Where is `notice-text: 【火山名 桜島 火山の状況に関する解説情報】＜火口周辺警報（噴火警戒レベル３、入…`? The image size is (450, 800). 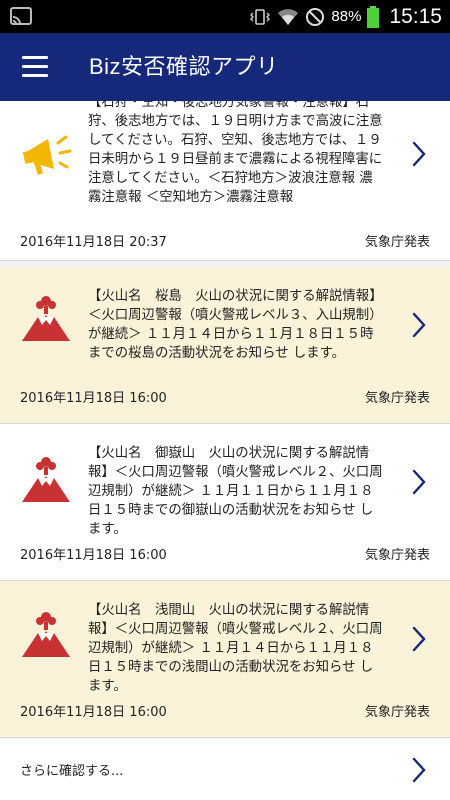 notice-text: 【火山名 桜島 火山の状況に関する解説情報】＜火口周辺警報（噴火警戒レベル３、入… is located at coordinates (235, 325).